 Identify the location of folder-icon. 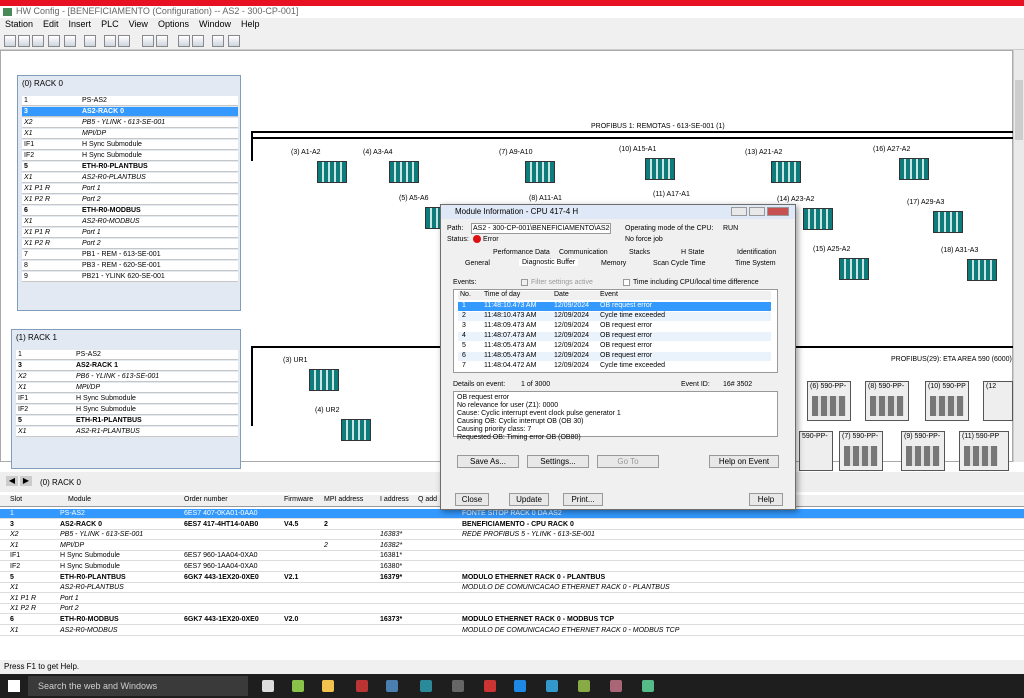
(328, 686).